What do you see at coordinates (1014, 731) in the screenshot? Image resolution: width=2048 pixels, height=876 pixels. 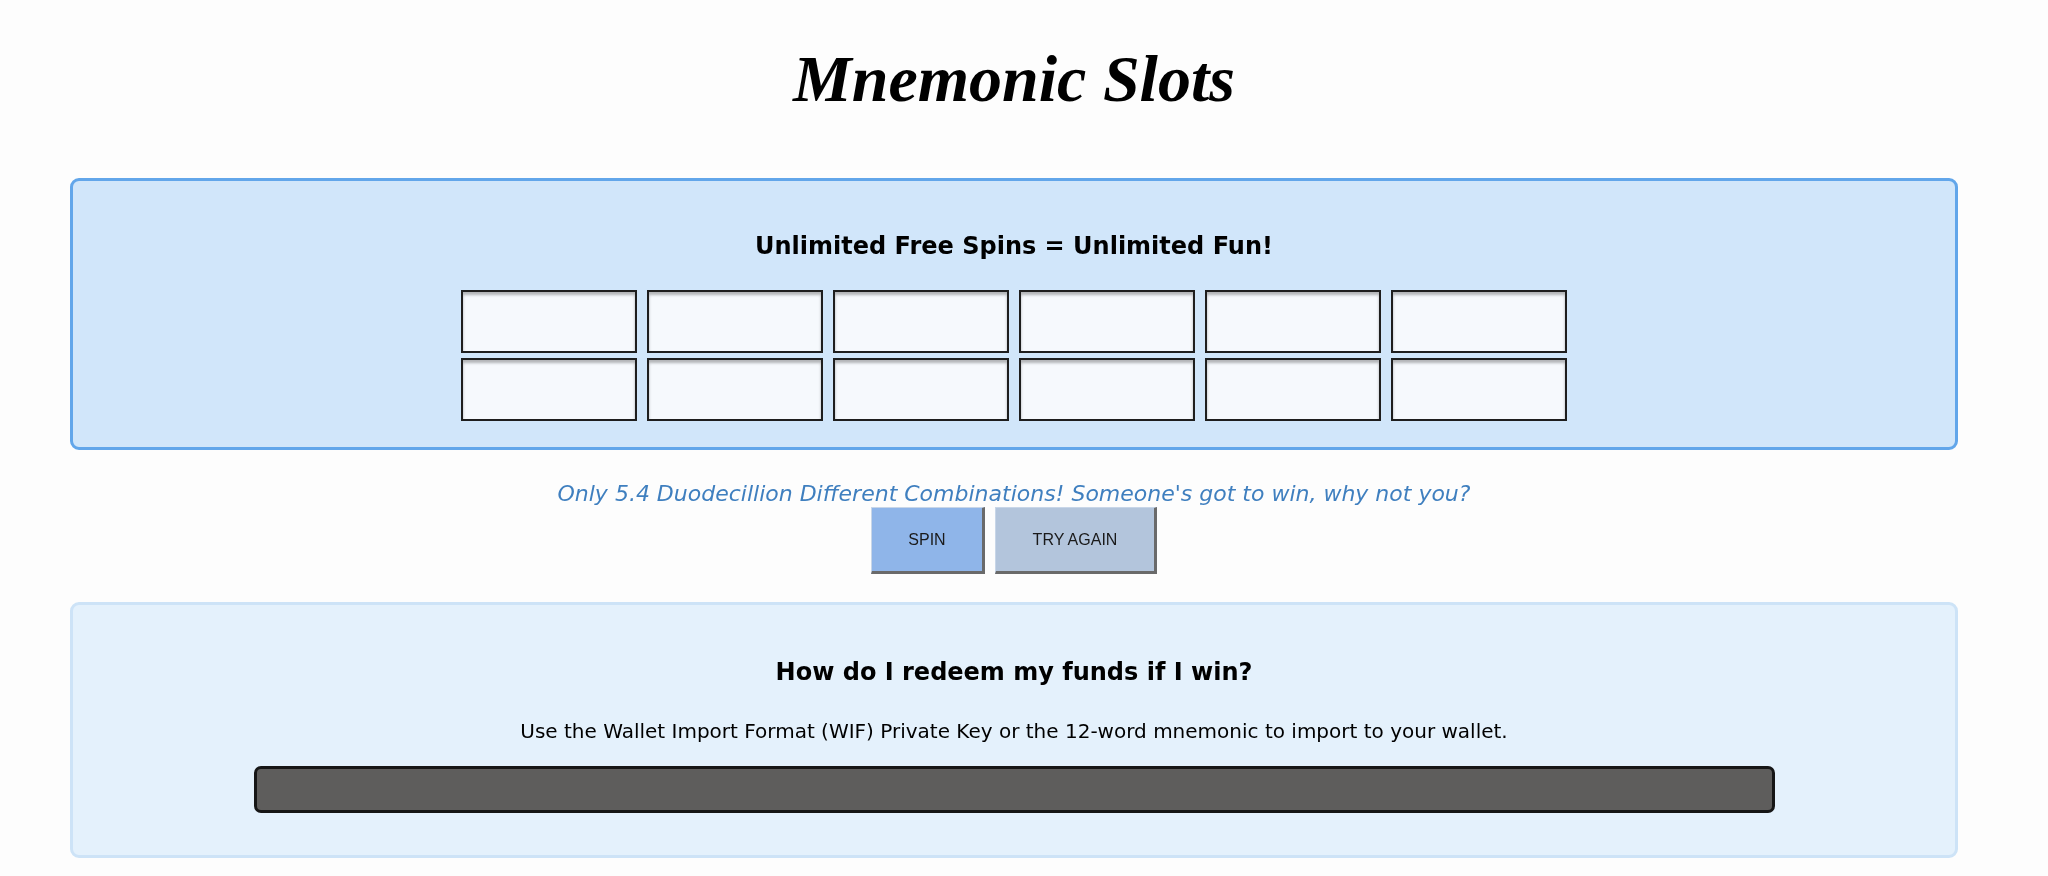 I see `instructions-text: Use the Wallet Import Format (WIF) Private Key or the 12-word mnemonic to import to your wallet.` at bounding box center [1014, 731].